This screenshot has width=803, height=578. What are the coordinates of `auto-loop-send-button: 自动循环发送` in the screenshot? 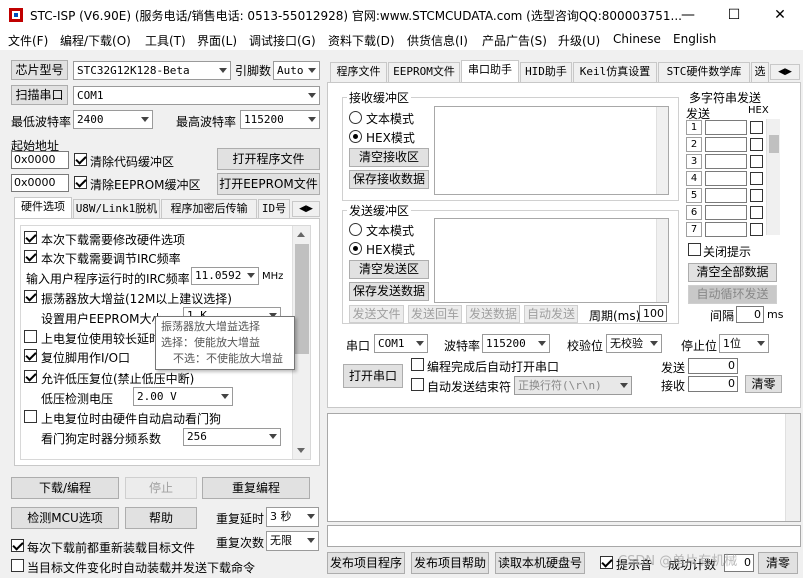 It's located at (732, 294).